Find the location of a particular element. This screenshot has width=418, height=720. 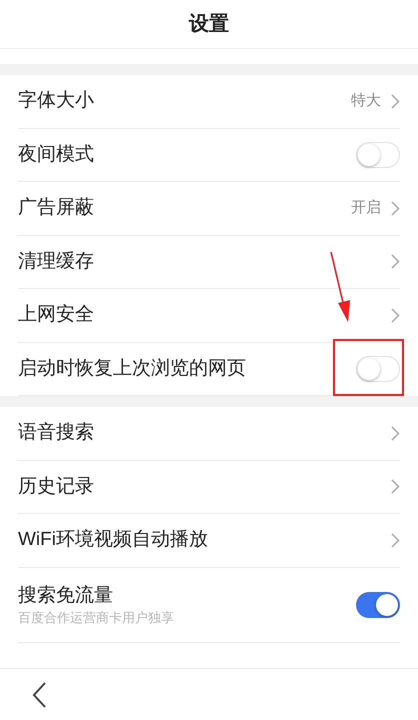

setting-value: 开启 is located at coordinates (366, 208).